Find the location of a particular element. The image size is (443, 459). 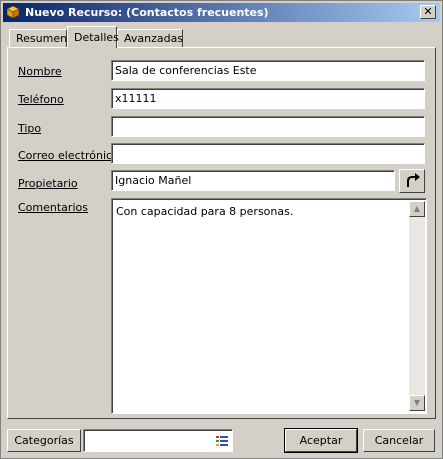

close-button: ✕ is located at coordinates (428, 12).